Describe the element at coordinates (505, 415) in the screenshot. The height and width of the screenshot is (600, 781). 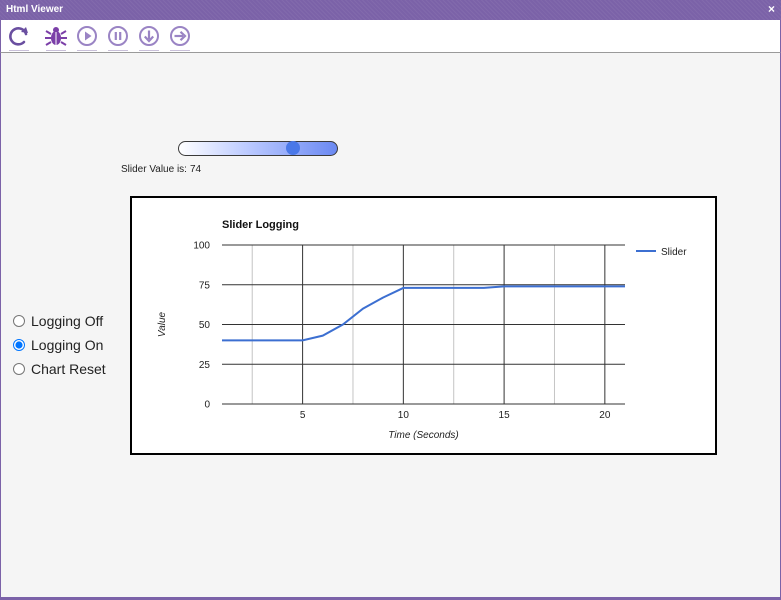
I see `x-tick-label: 15` at that location.